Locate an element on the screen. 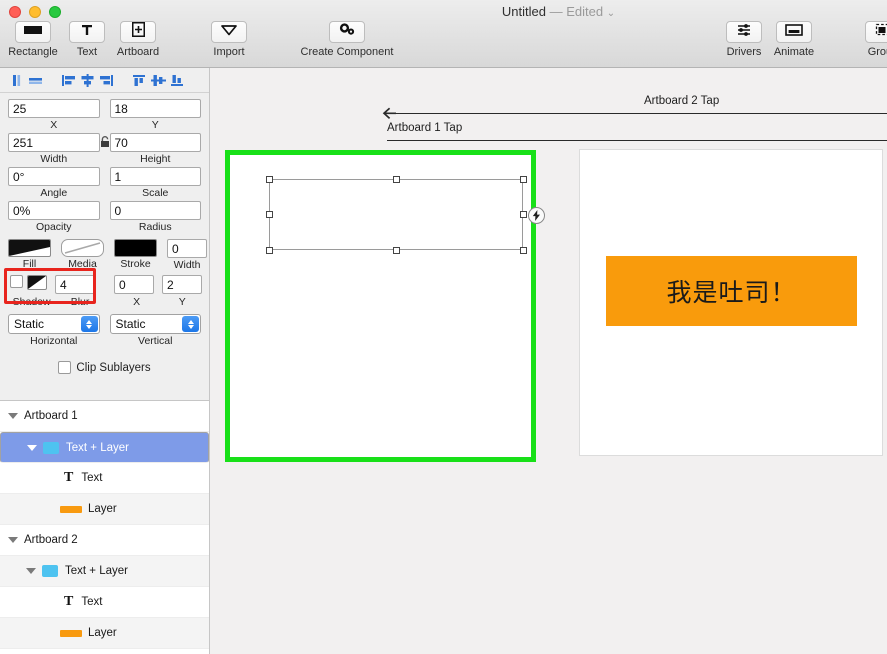 The image size is (887, 654). media-label: Media is located at coordinates (82, 264).